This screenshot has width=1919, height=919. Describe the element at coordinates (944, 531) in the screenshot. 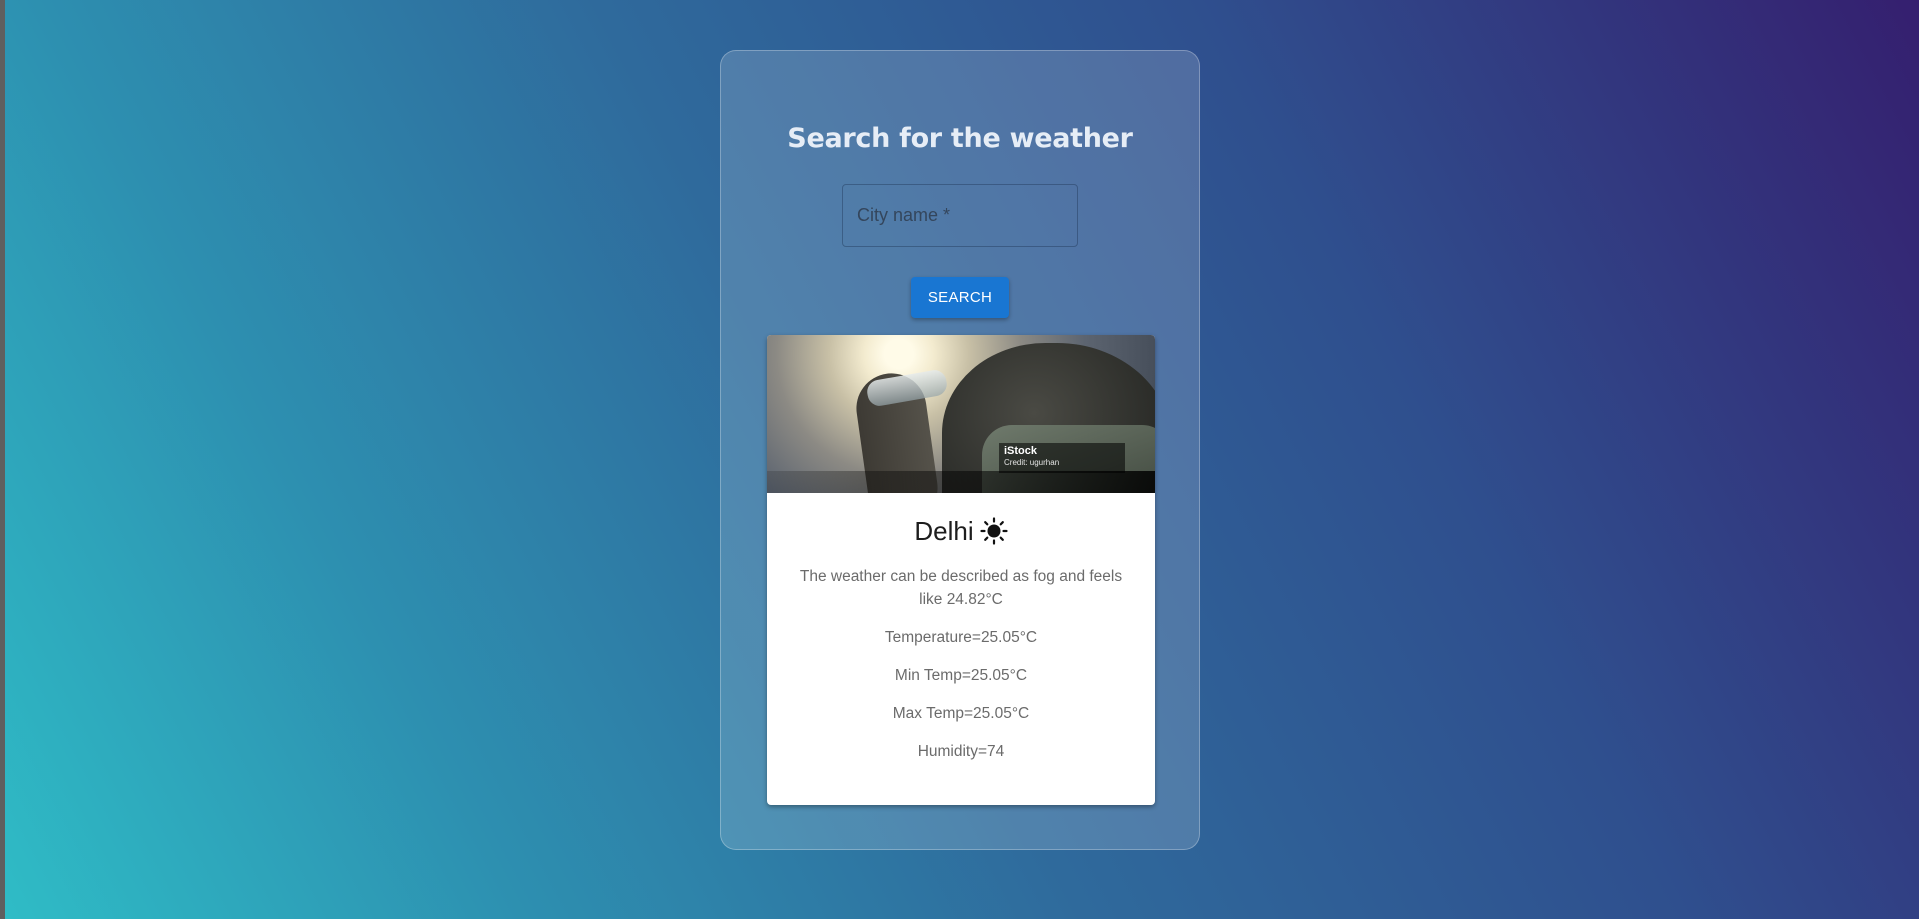

I see `city-name: Delhi` at that location.